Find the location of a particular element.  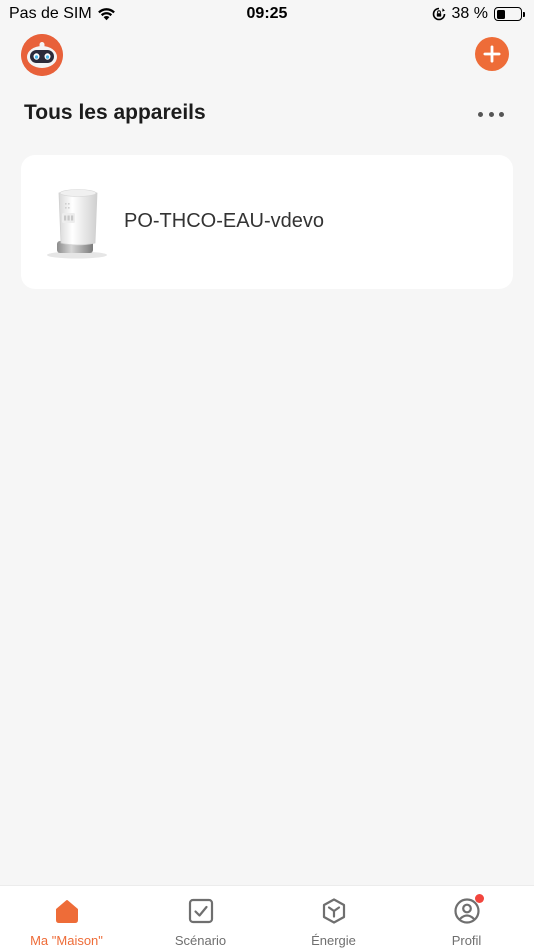

tab-home-label: Ma "Maison" is located at coordinates (66, 940).